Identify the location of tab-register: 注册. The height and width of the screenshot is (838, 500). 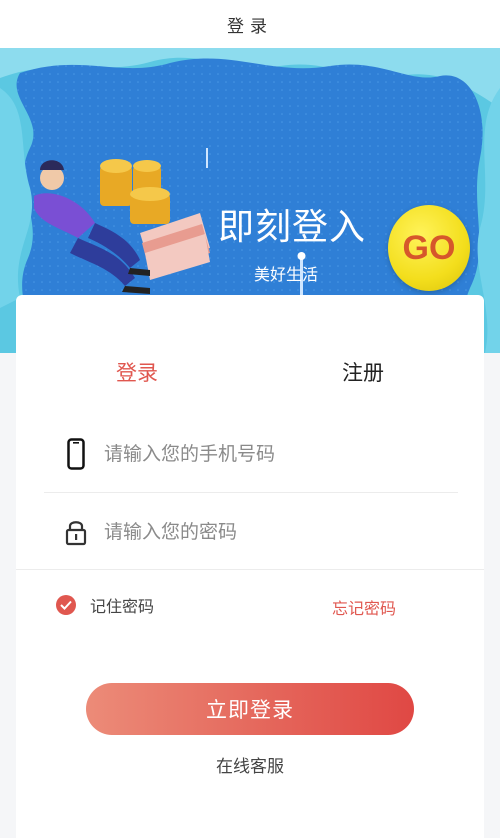
(363, 372).